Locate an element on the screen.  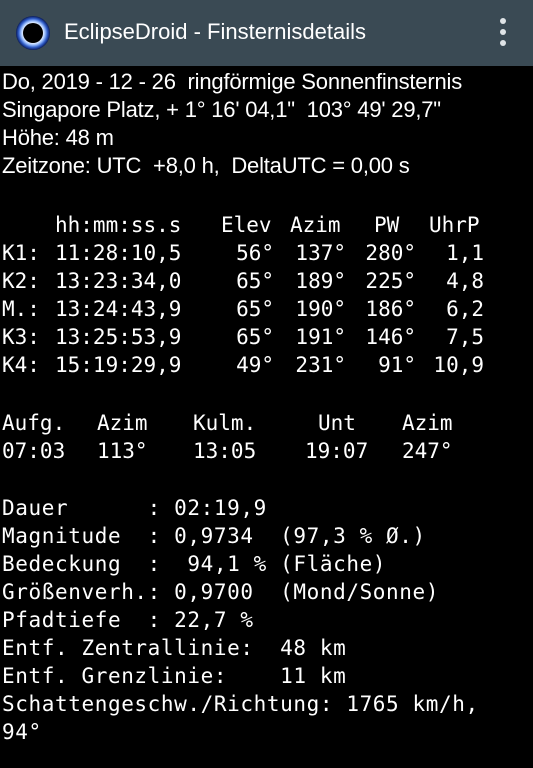
contact-azim: 190° is located at coordinates (320, 309).